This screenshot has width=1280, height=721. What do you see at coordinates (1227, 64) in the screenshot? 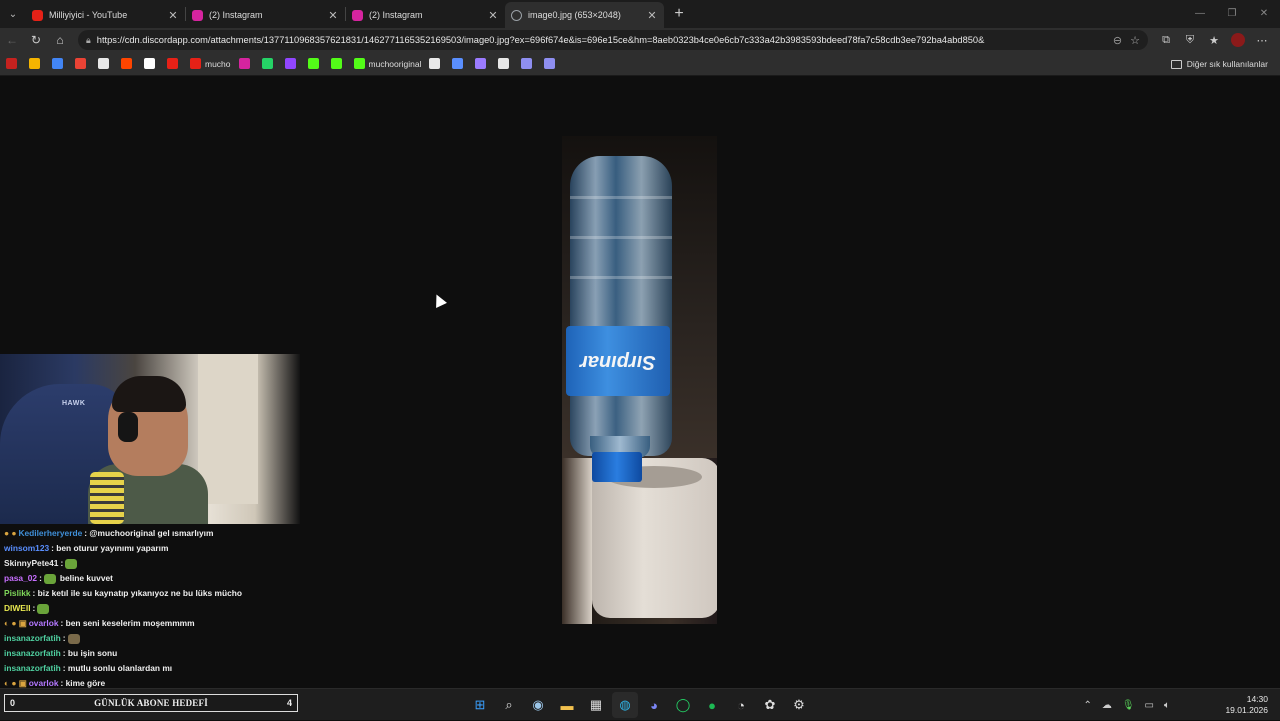
I see `other-bookmarks-label: Diğer sık kullanılanlar` at bounding box center [1227, 64].